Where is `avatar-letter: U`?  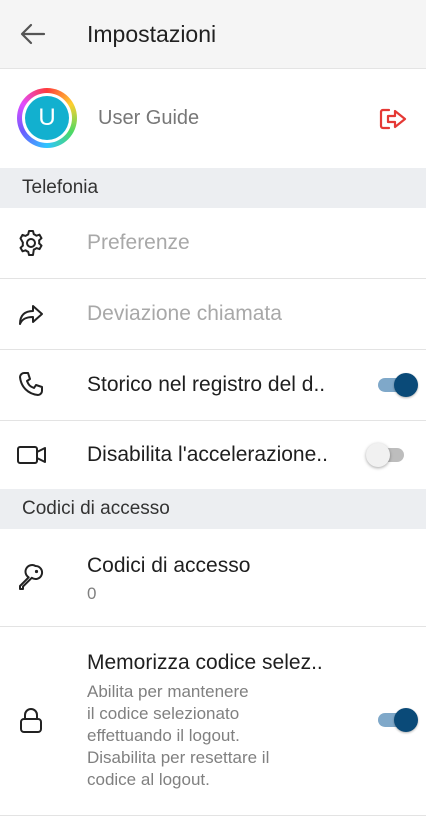
avatar-letter: U is located at coordinates (47, 118).